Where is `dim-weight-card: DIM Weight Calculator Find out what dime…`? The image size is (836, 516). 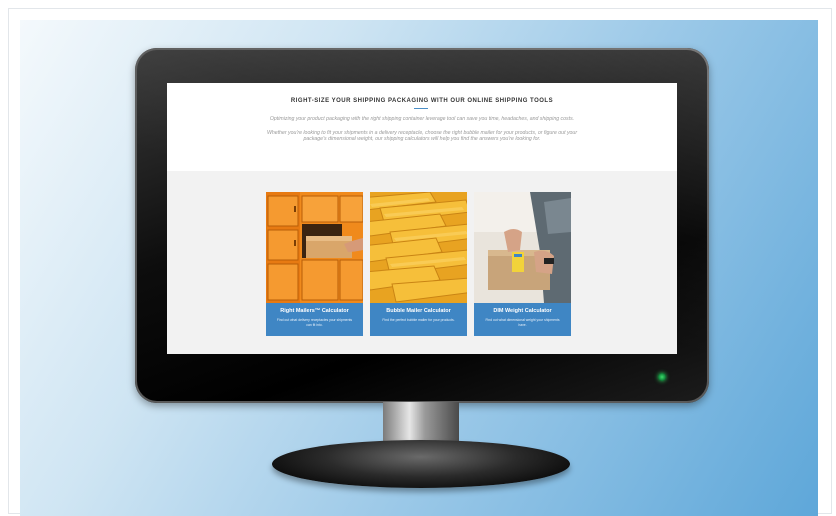
dim-weight-card: DIM Weight Calculator Find out what dime… is located at coordinates (522, 264).